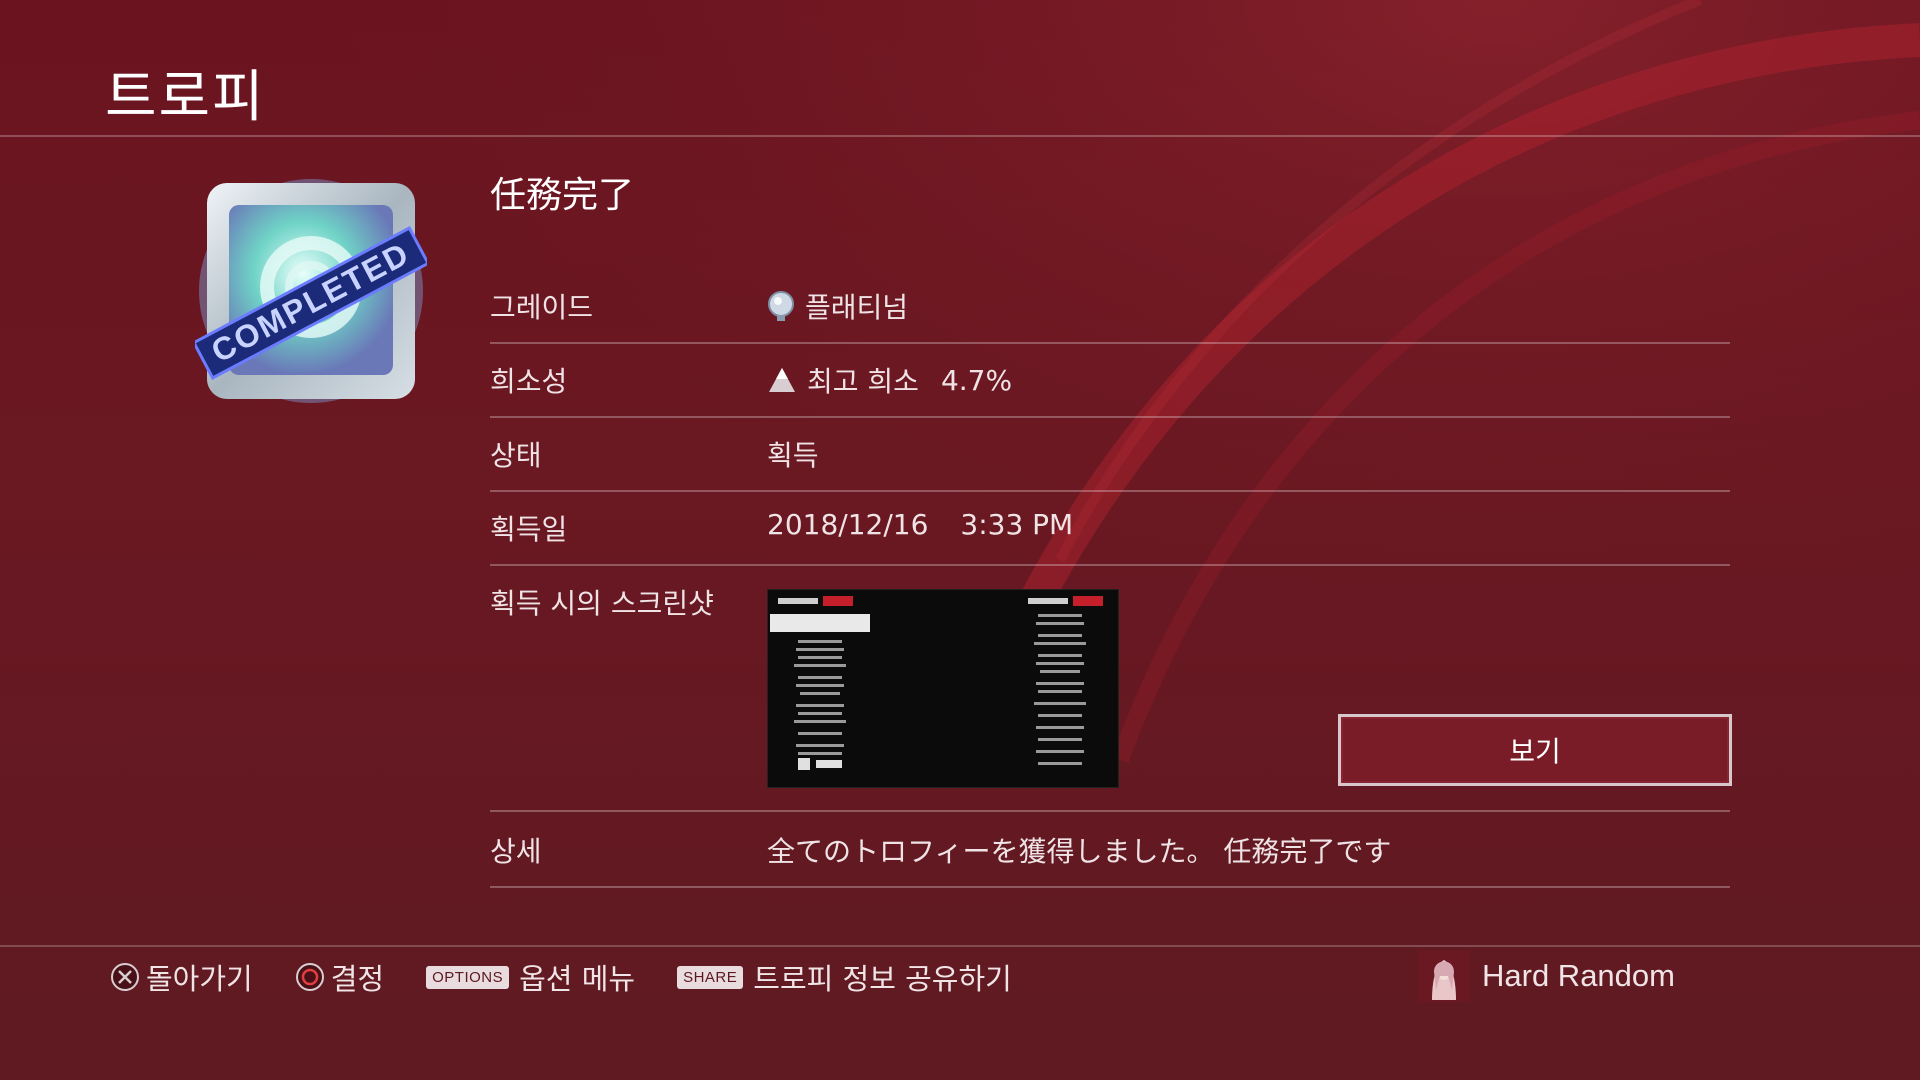  I want to click on share-label: 트로피 정보 공유하기, so click(882, 979).